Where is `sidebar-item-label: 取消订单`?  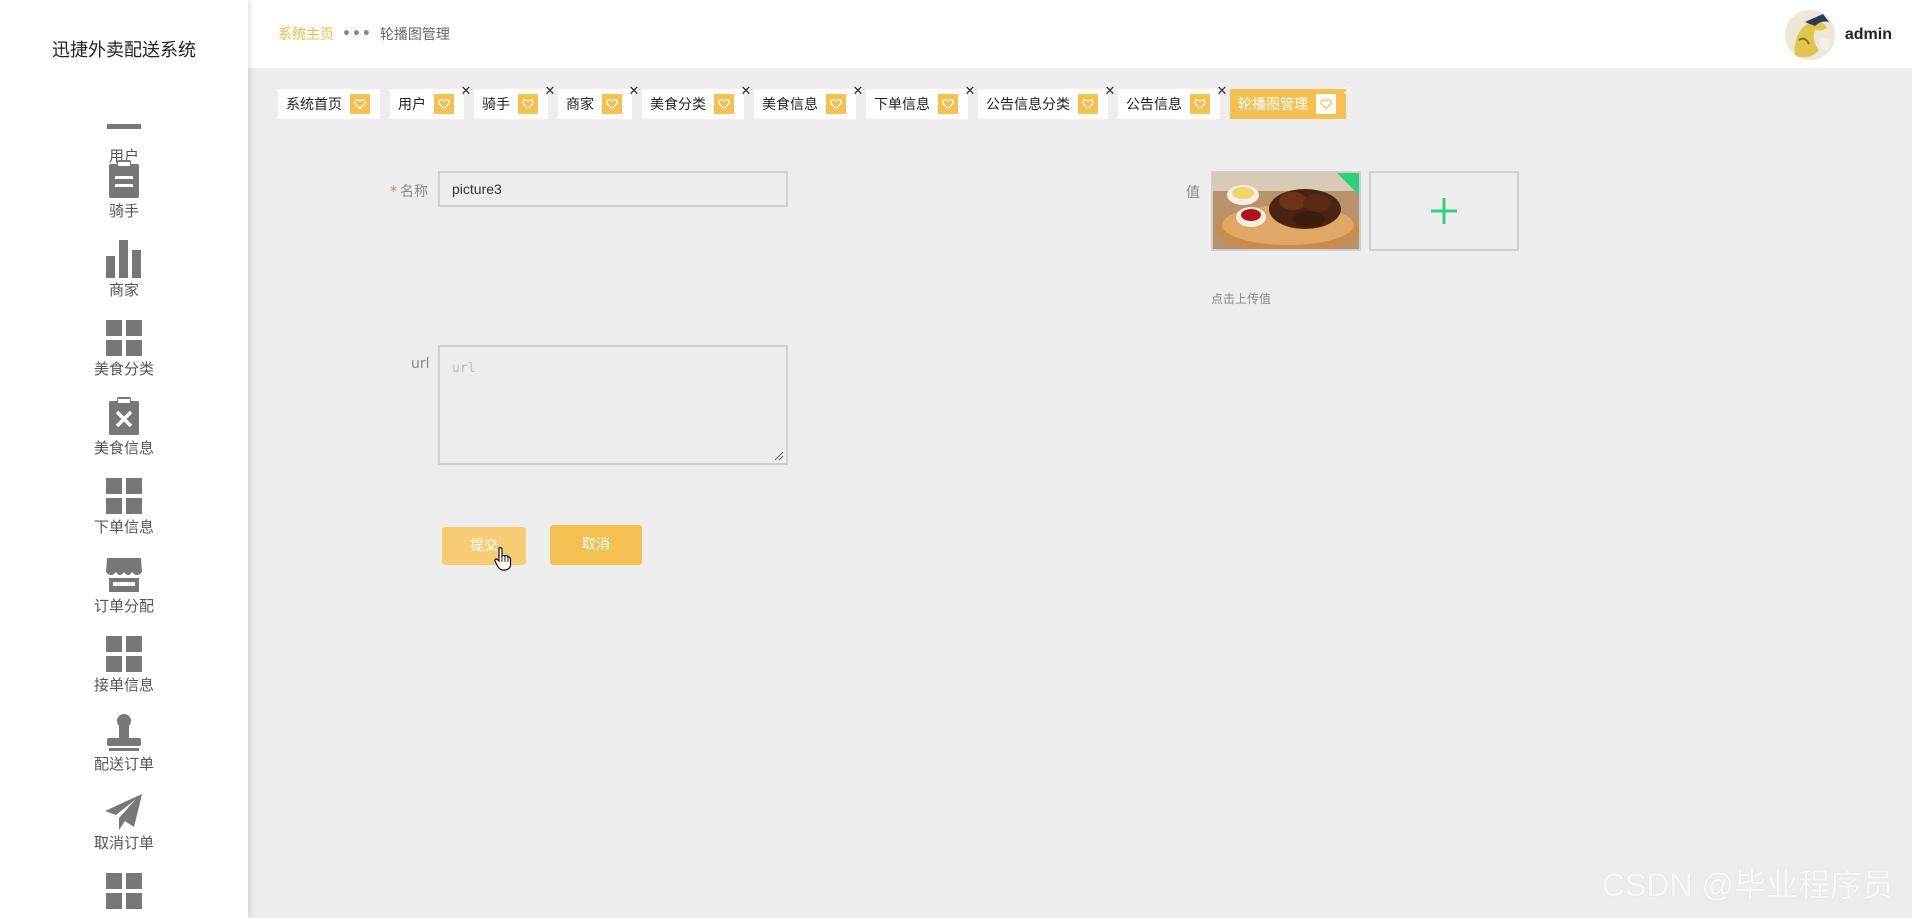 sidebar-item-label: 取消订单 is located at coordinates (123, 843).